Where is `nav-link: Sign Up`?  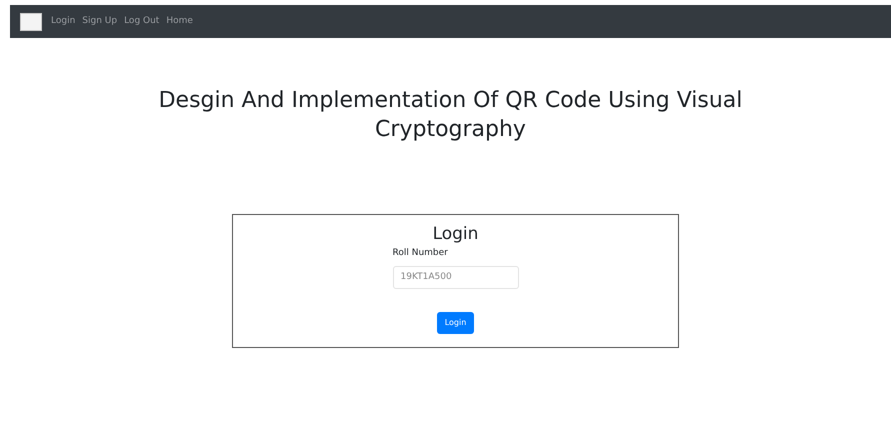
nav-link: Sign Up is located at coordinates (100, 21).